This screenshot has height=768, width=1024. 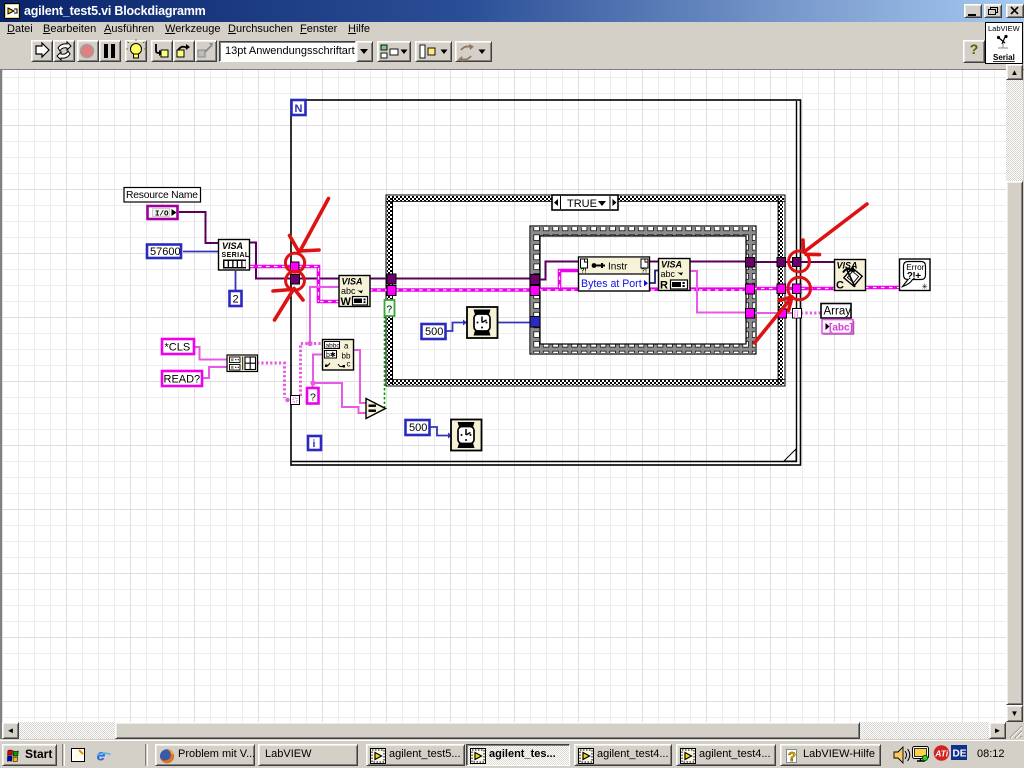 I want to click on svg-text: i, so click(x=314, y=444).